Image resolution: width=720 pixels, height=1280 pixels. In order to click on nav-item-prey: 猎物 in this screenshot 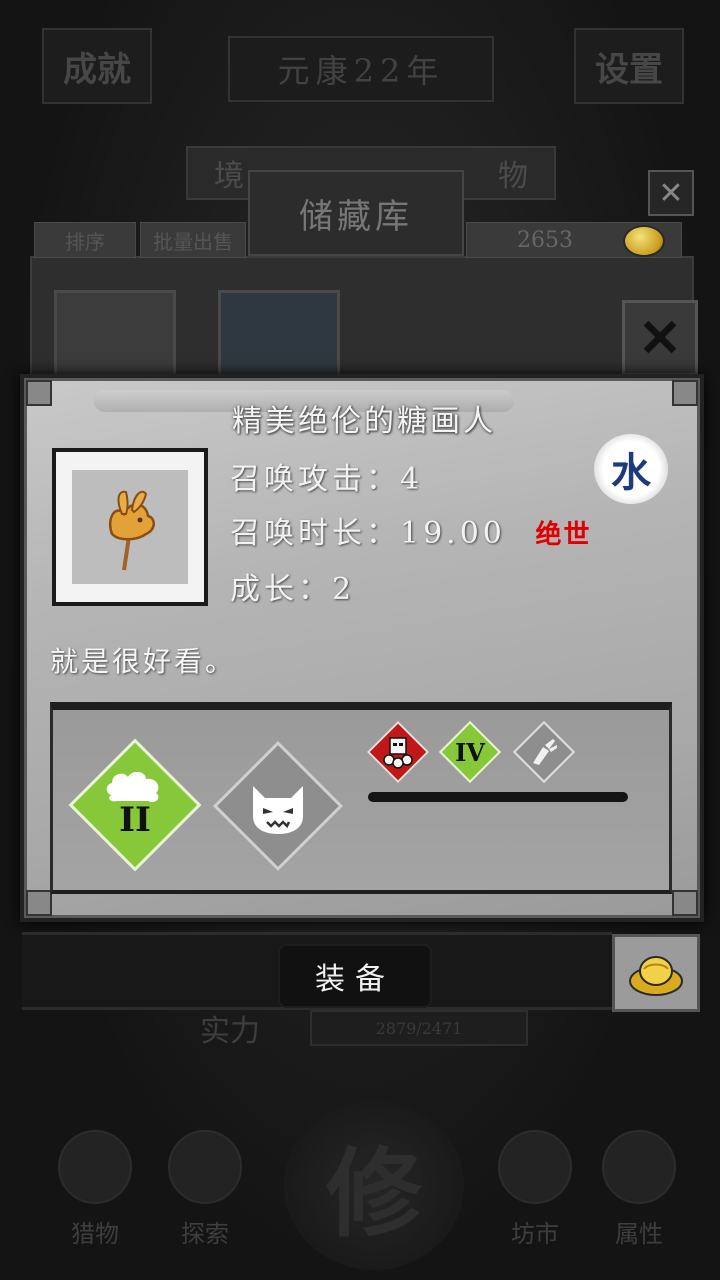, I will do `click(95, 1189)`.